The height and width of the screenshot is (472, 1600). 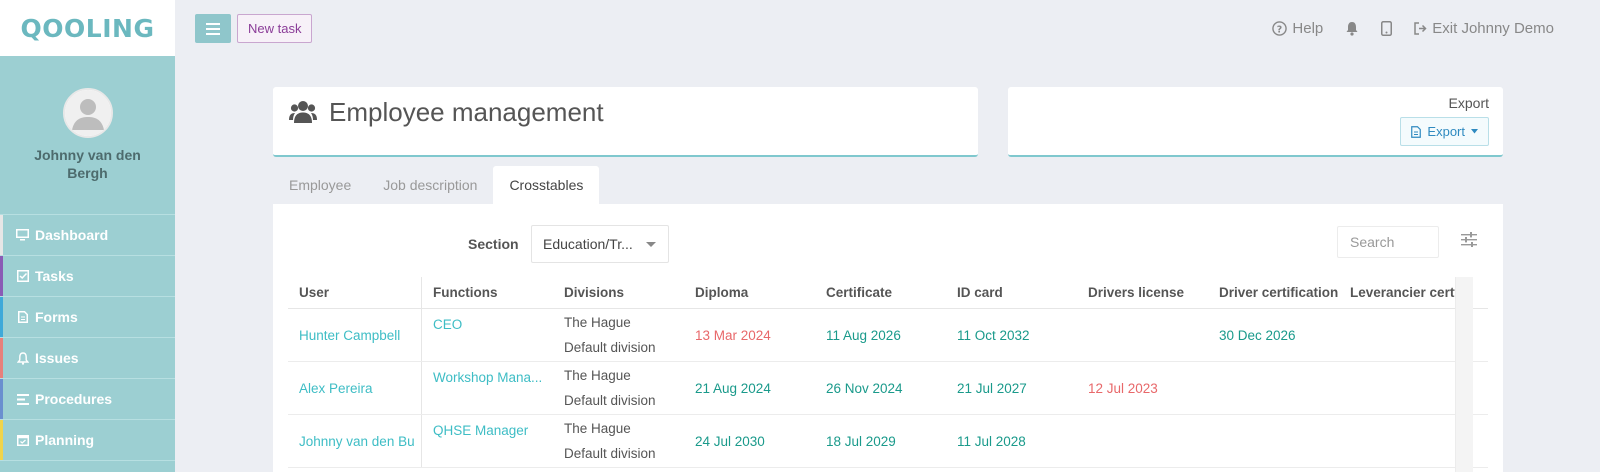 I want to click on export-button-label: Export, so click(x=1446, y=131).